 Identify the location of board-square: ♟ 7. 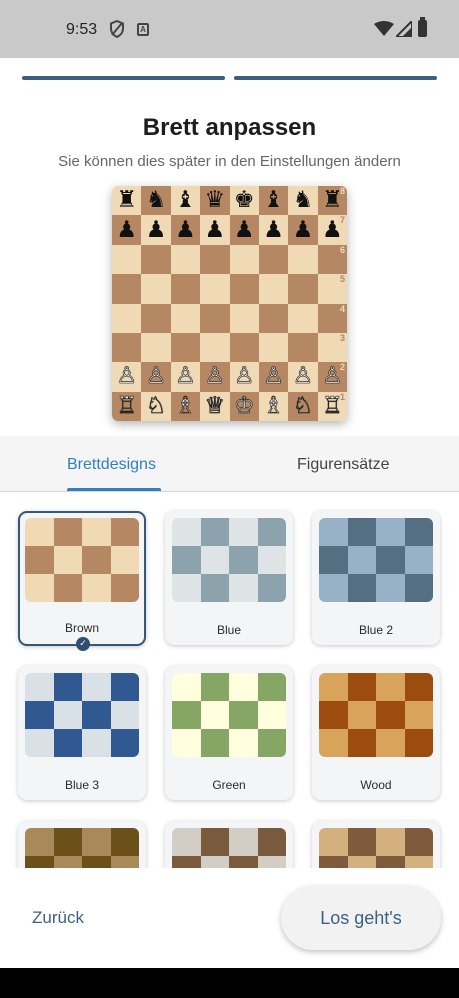
(332, 230).